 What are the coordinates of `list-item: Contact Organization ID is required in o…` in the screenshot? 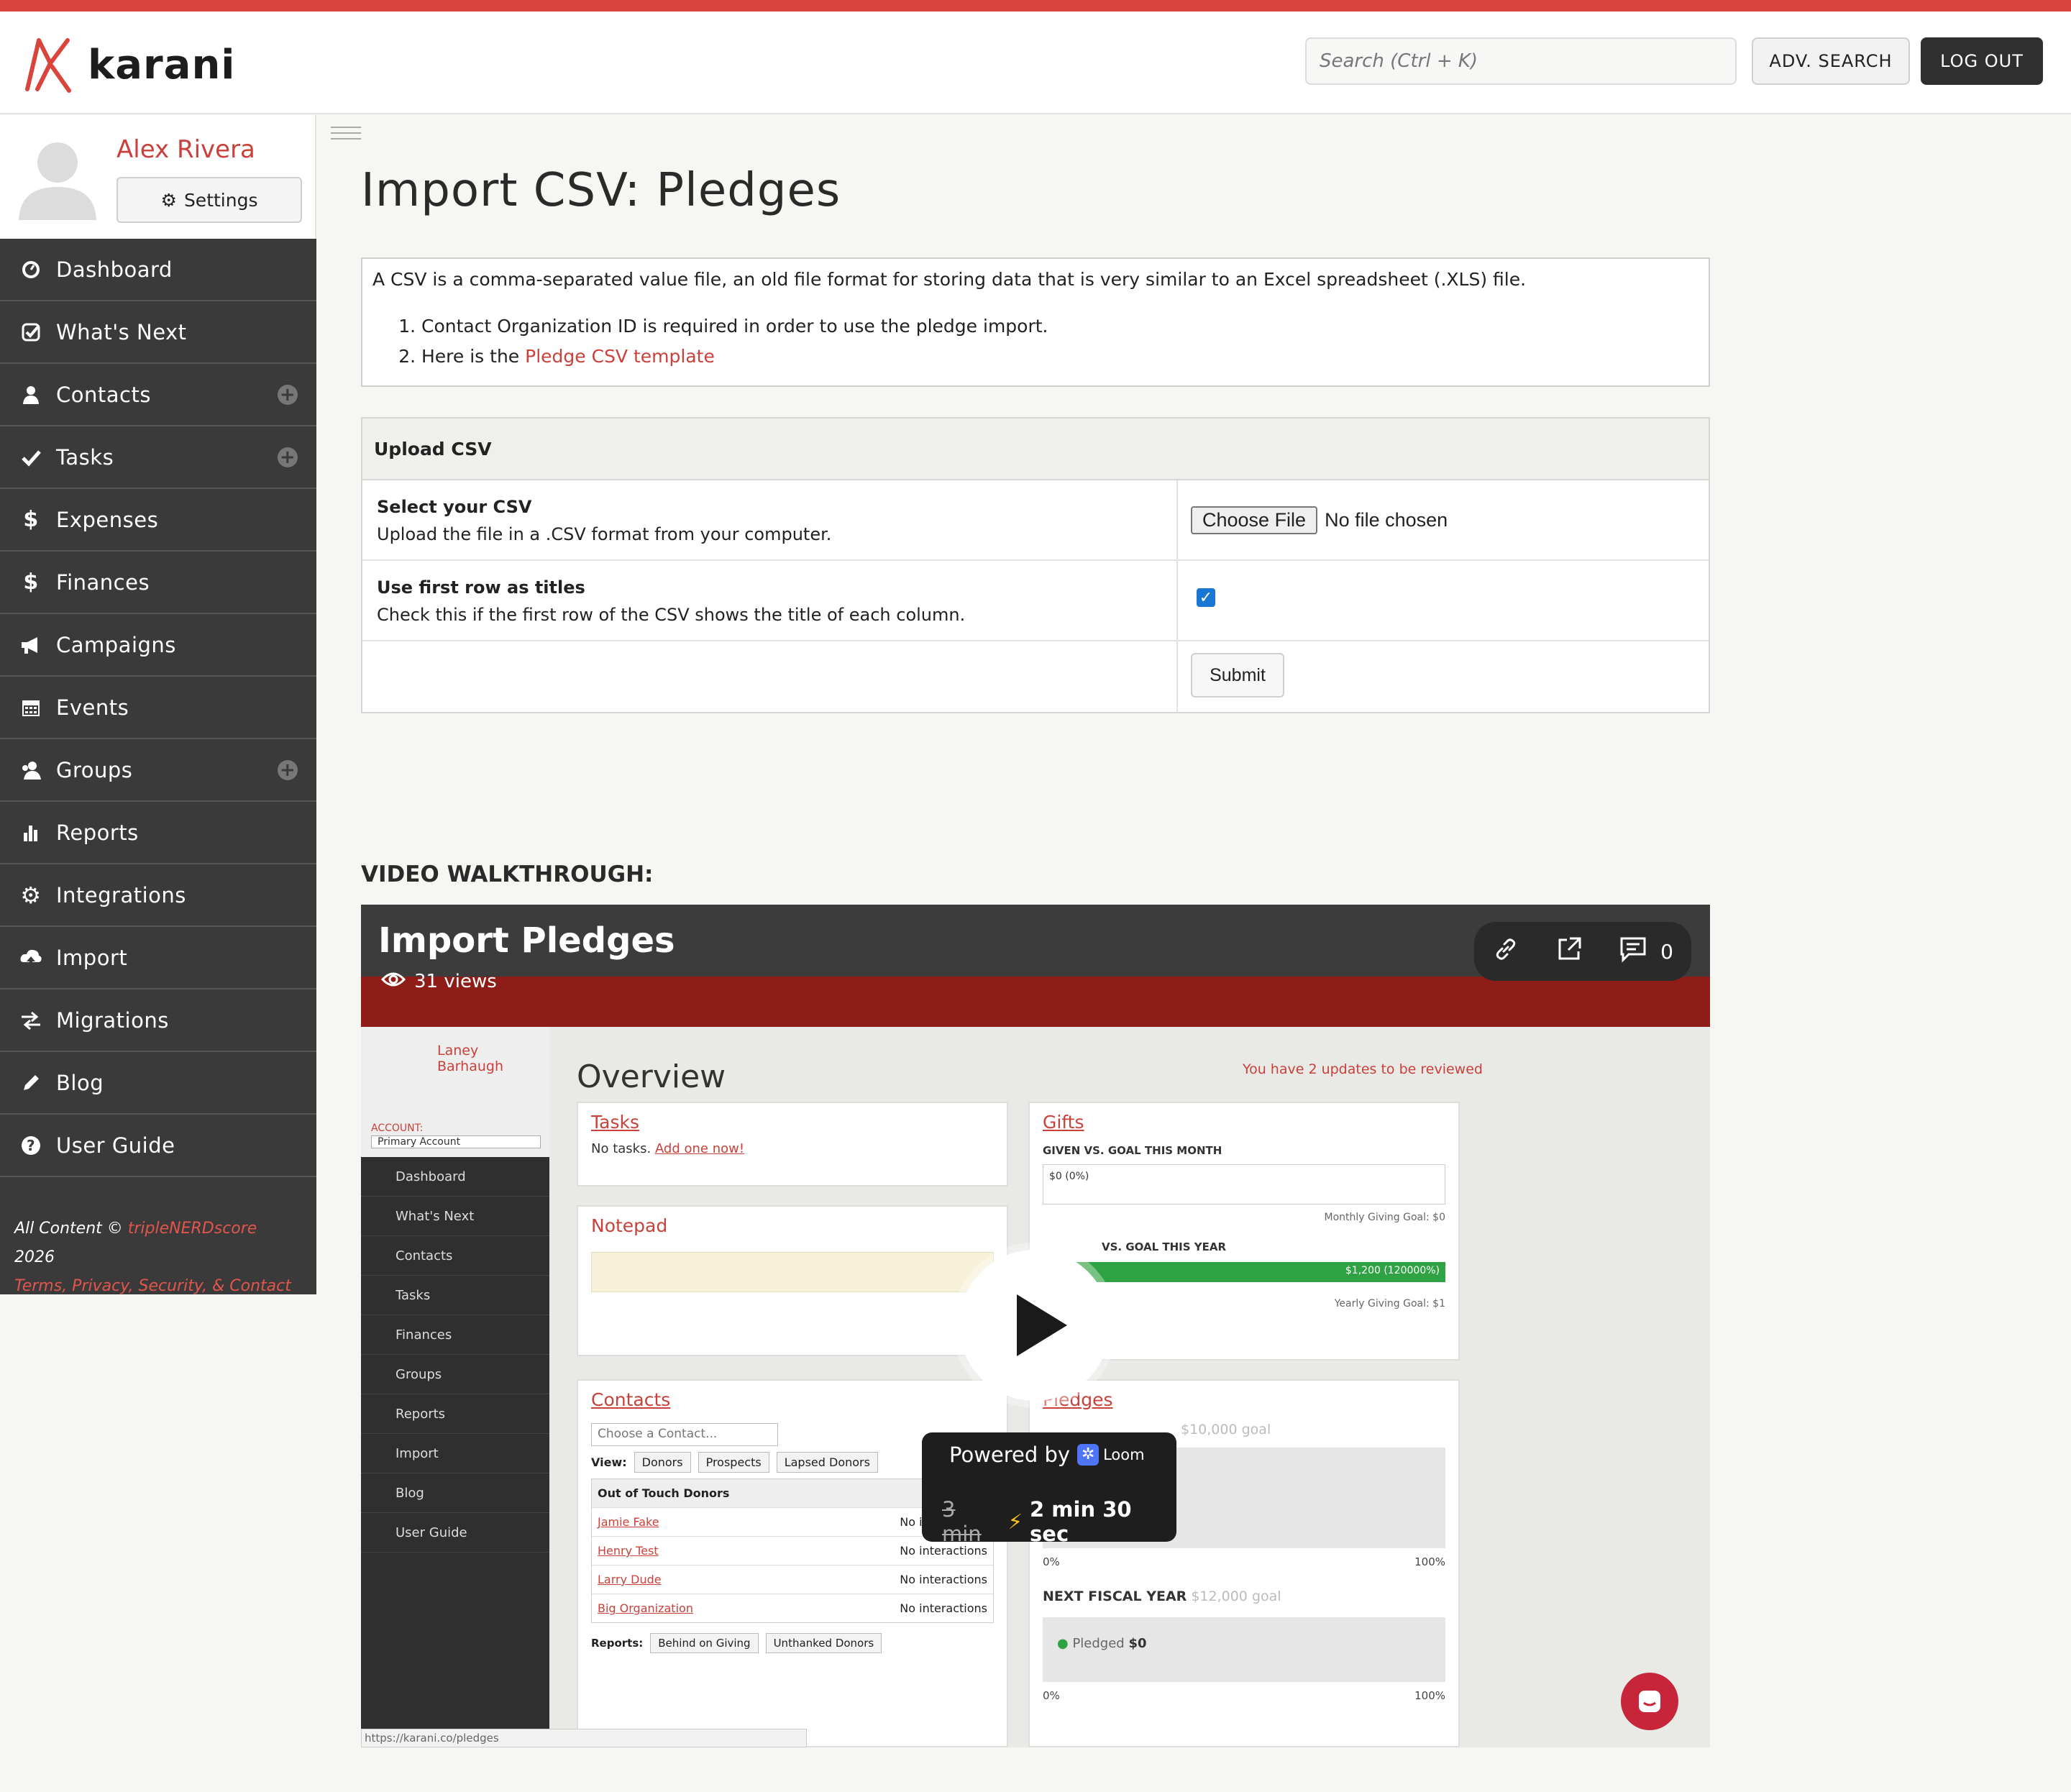 It's located at (1060, 326).